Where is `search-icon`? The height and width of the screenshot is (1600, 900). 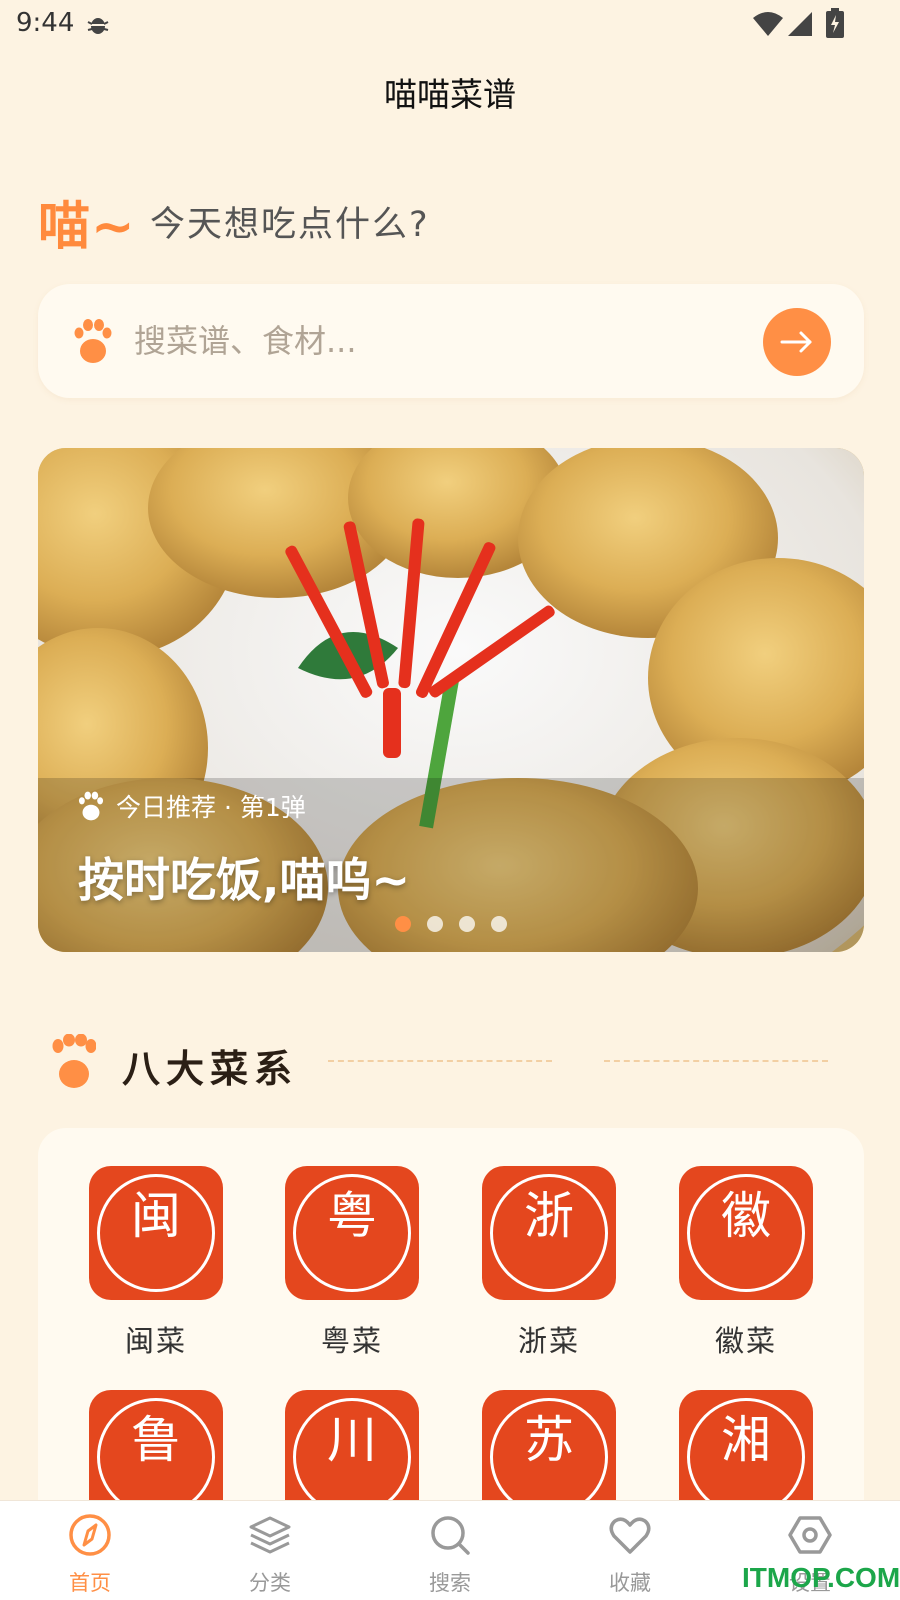 search-icon is located at coordinates (450, 1535).